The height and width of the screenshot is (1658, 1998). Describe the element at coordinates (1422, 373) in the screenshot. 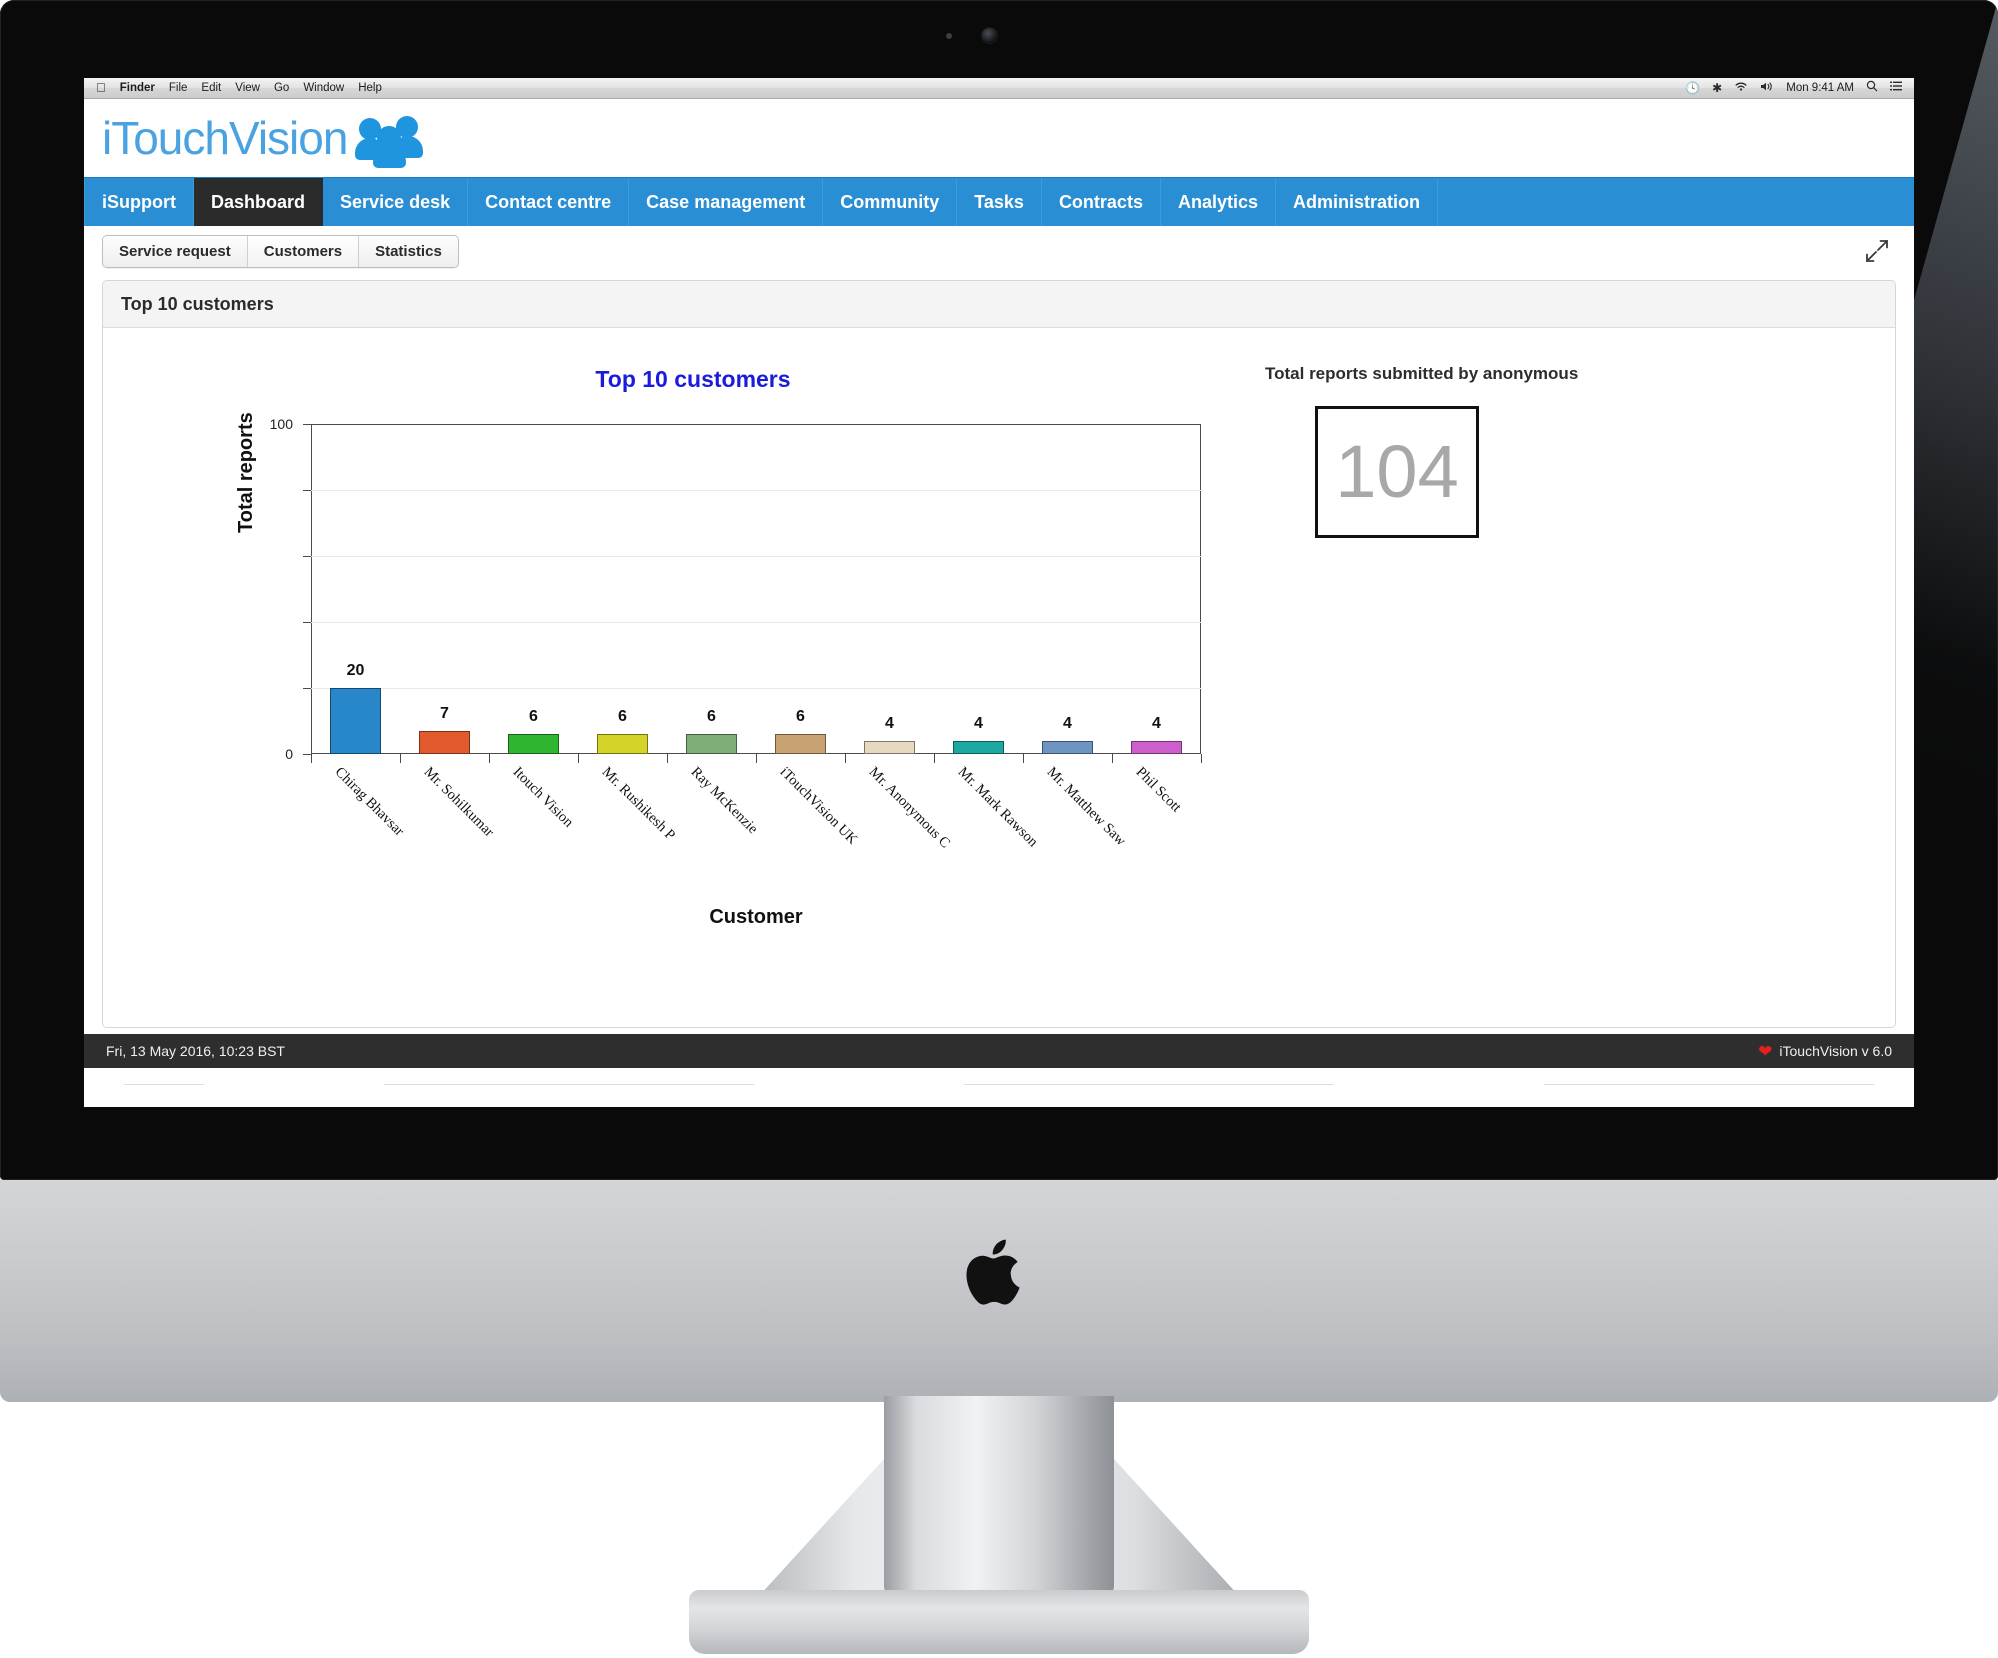

I see `kpi-title: Total reports submitted by anonymous` at that location.